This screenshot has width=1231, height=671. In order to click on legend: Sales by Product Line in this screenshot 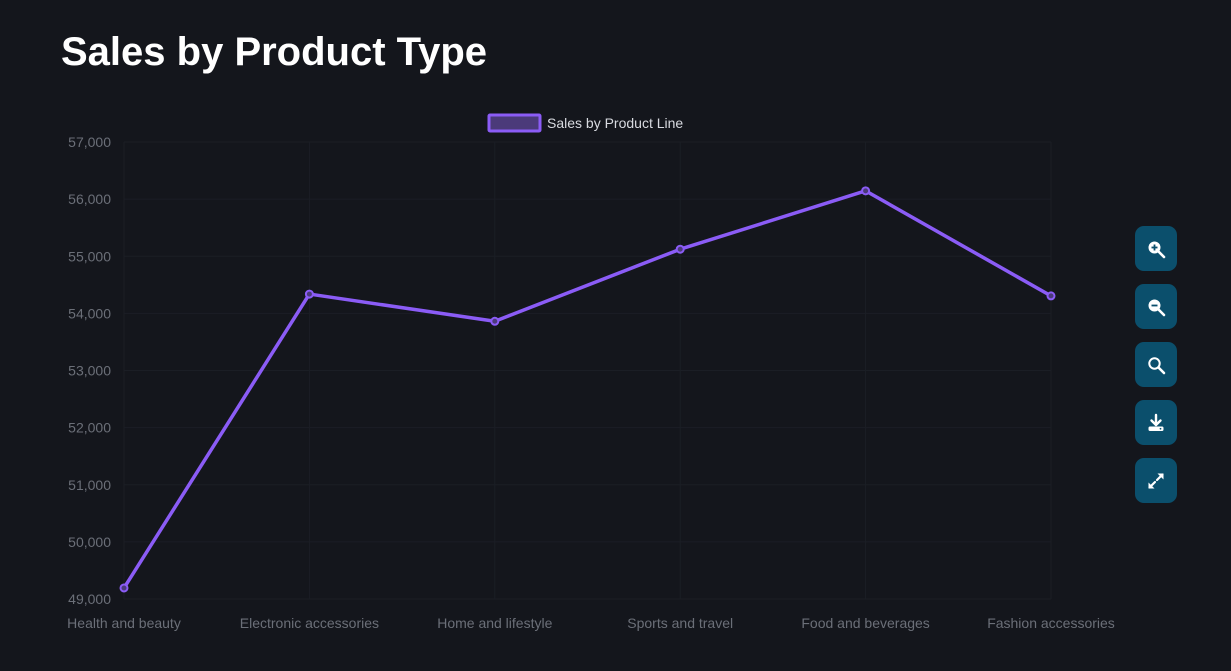, I will do `click(585, 123)`.